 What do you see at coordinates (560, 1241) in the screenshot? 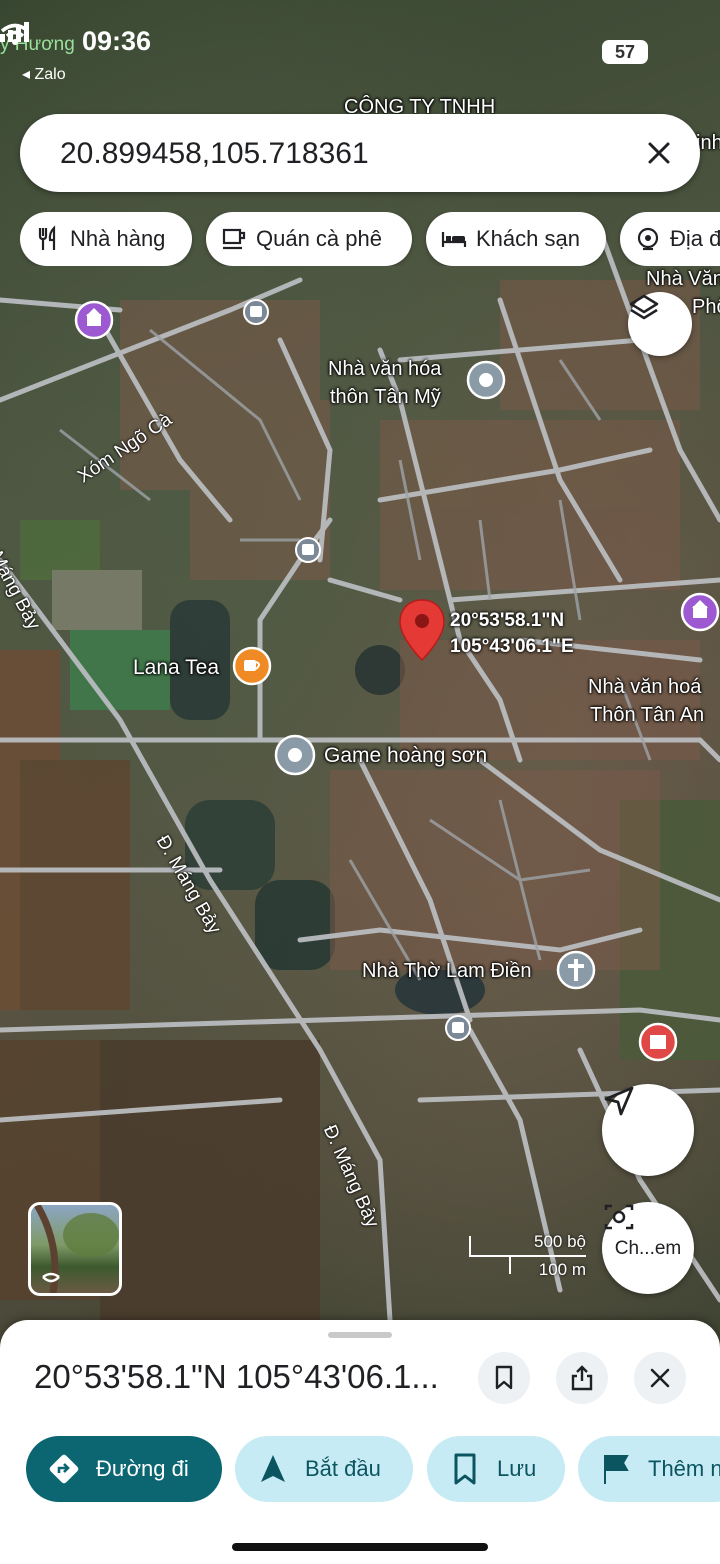
I see `scale-imperial: 500 bộ` at bounding box center [560, 1241].